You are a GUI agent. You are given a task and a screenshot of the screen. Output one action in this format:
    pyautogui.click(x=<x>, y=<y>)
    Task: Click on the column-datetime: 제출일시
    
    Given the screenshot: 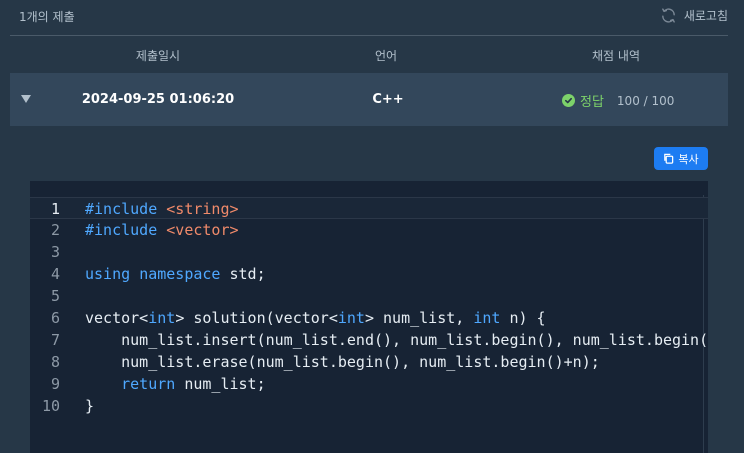 What is the action you would take?
    pyautogui.click(x=158, y=56)
    